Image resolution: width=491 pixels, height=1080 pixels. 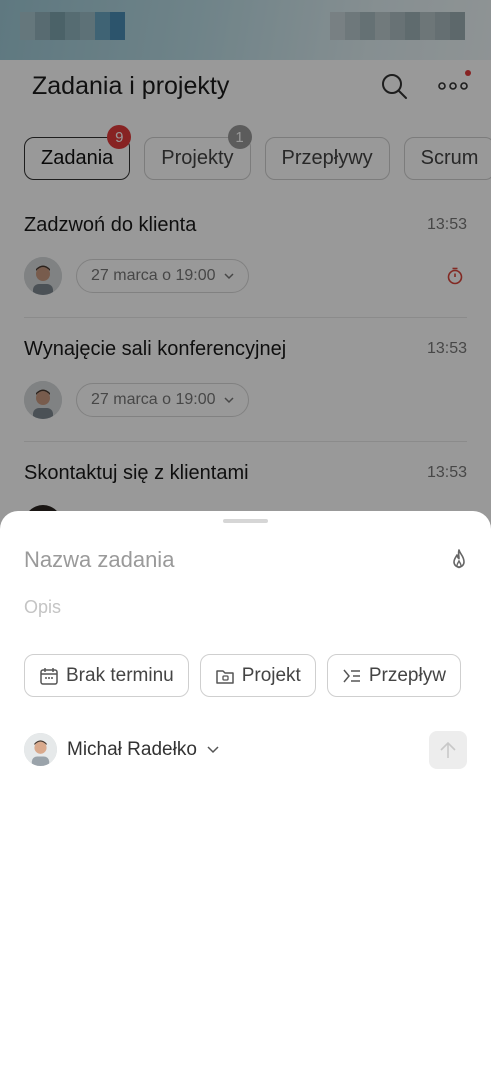 I want to click on arrow-up-icon, so click(x=448, y=749).